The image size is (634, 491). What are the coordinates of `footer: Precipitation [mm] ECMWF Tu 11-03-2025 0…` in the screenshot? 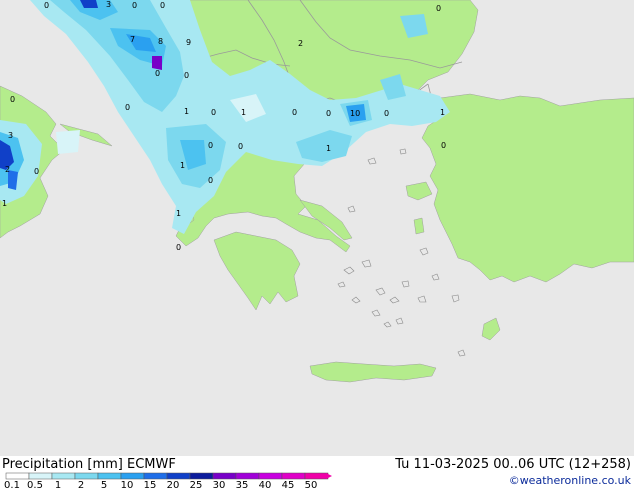 It's located at (317, 473).